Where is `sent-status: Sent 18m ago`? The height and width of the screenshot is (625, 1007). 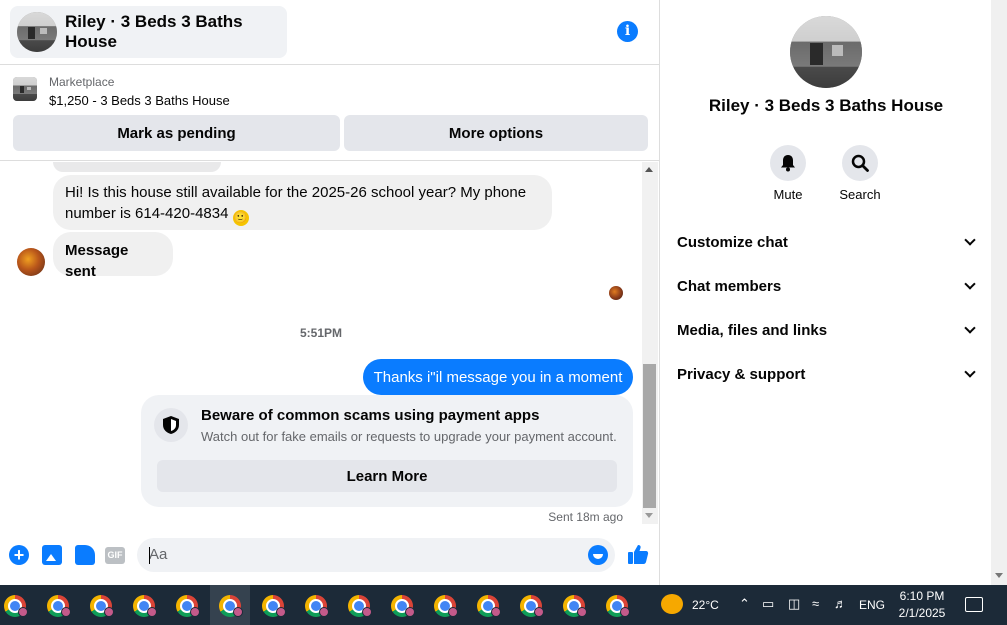 sent-status: Sent 18m ago is located at coordinates (585, 517).